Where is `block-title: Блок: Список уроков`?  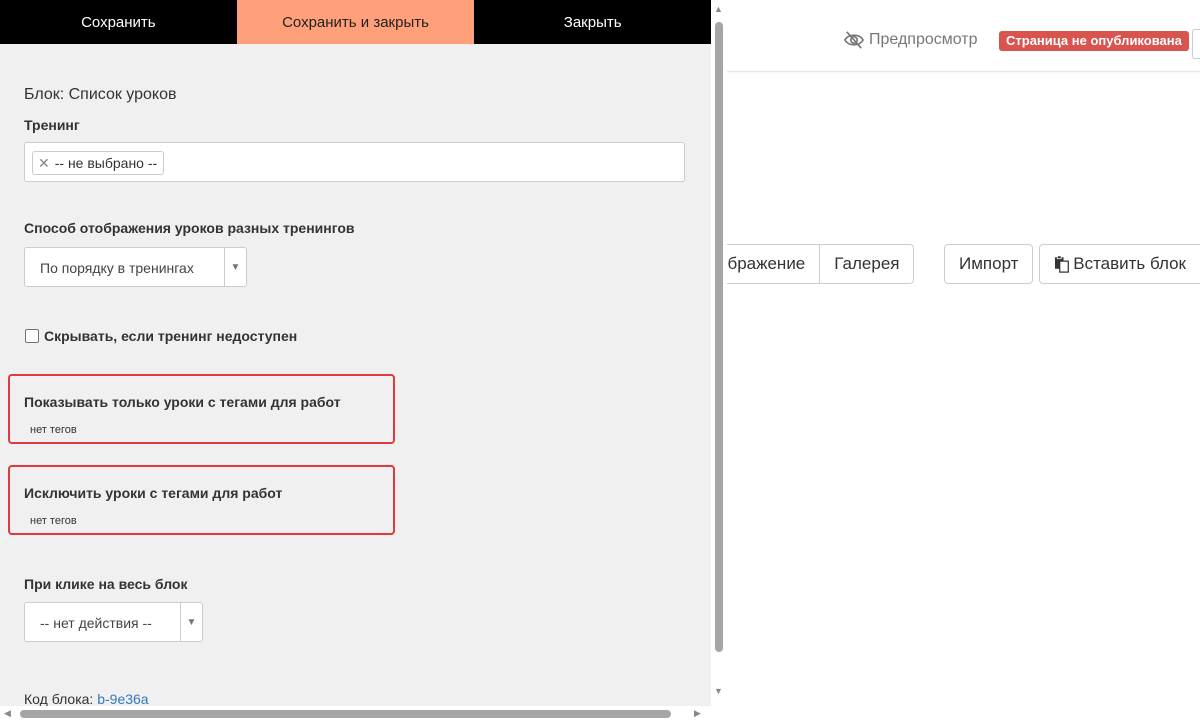 block-title: Блок: Список уроков is located at coordinates (100, 94).